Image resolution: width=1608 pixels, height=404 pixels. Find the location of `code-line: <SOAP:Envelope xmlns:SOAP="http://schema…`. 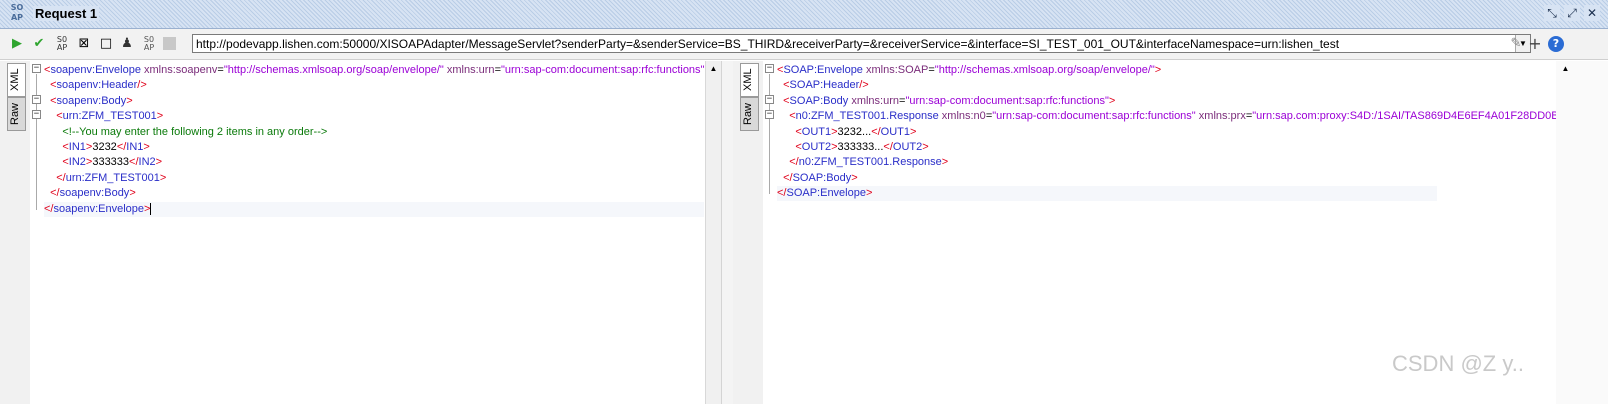

code-line: <SOAP:Envelope xmlns:SOAP="http://schema… is located at coordinates (969, 70).